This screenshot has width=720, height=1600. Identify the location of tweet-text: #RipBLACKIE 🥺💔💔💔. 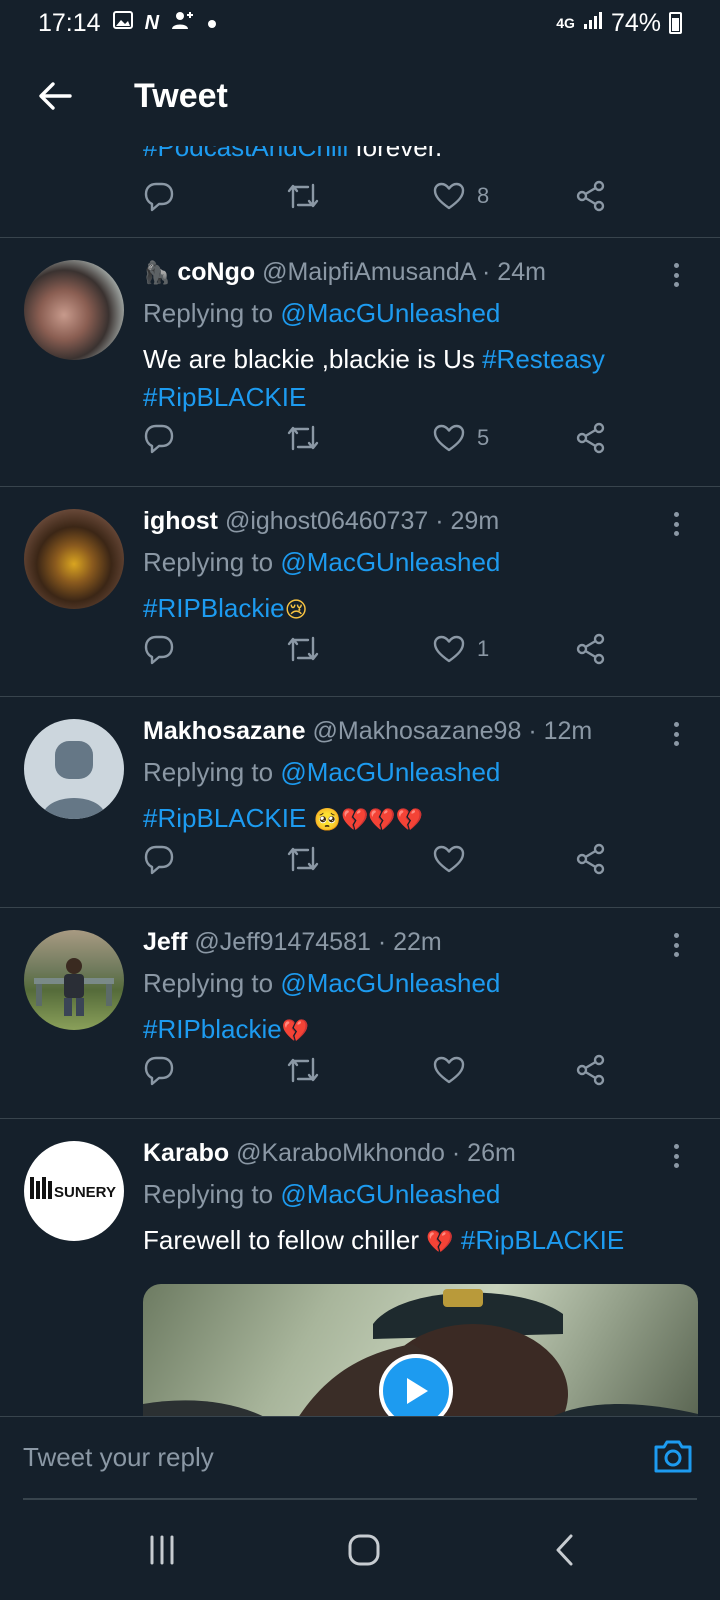
(408, 819).